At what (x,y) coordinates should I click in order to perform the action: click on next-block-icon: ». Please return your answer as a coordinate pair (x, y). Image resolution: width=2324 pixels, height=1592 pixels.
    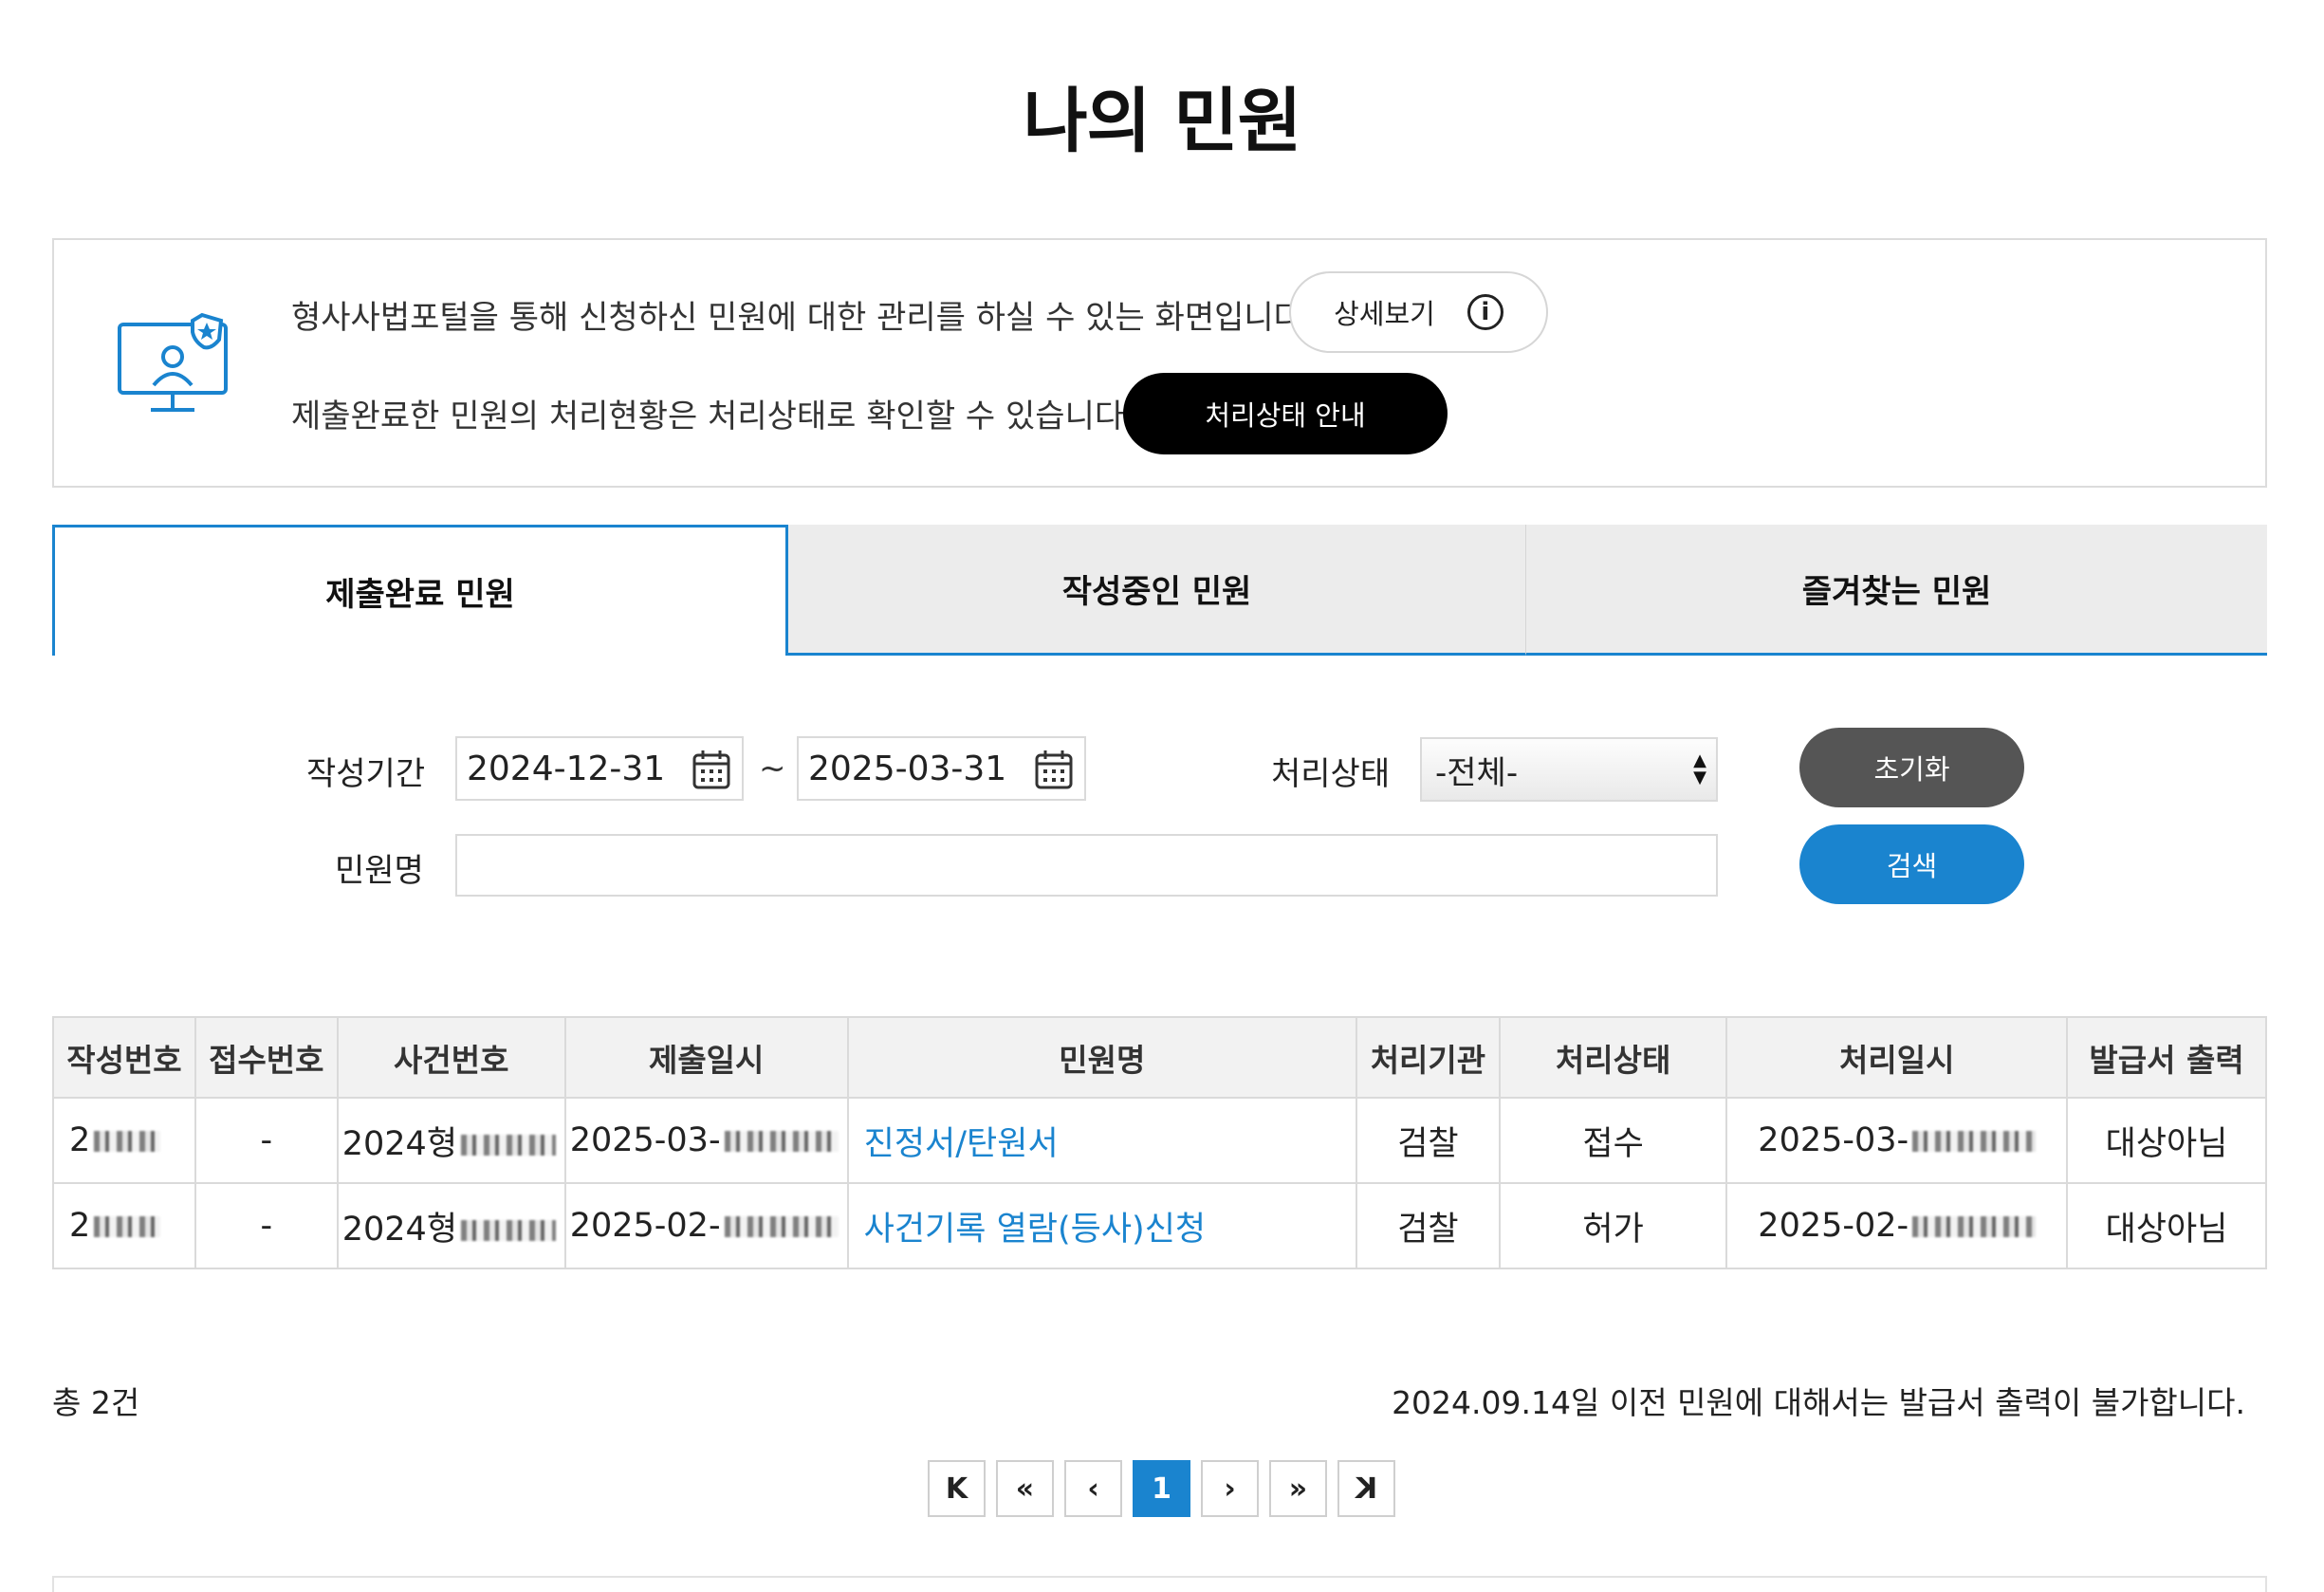
    Looking at the image, I should click on (1298, 1488).